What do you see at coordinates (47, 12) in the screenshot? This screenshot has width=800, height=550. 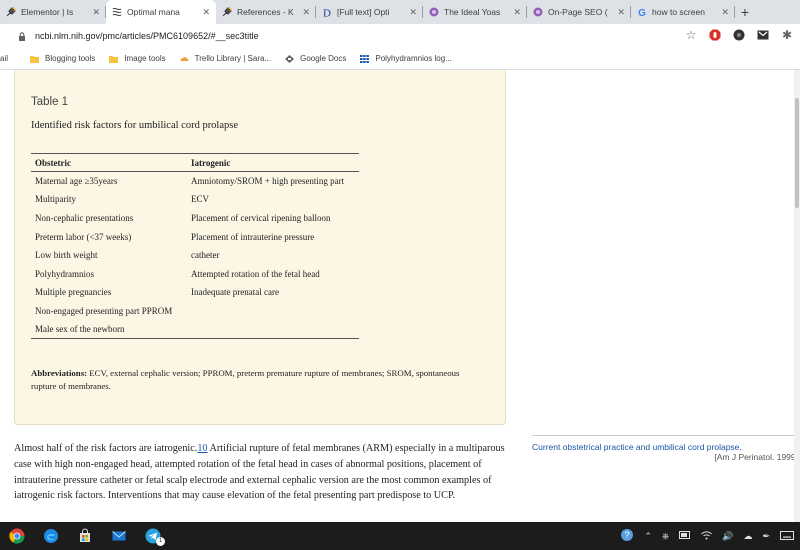 I see `tab-title: Elementor | Is` at bounding box center [47, 12].